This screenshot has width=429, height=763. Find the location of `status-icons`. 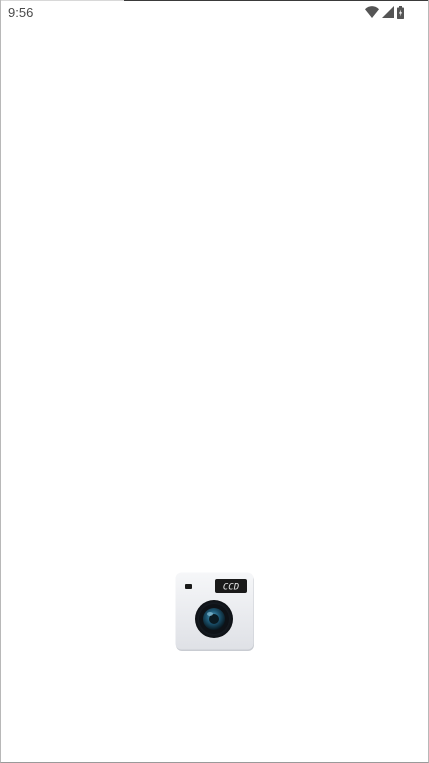

status-icons is located at coordinates (384, 12).